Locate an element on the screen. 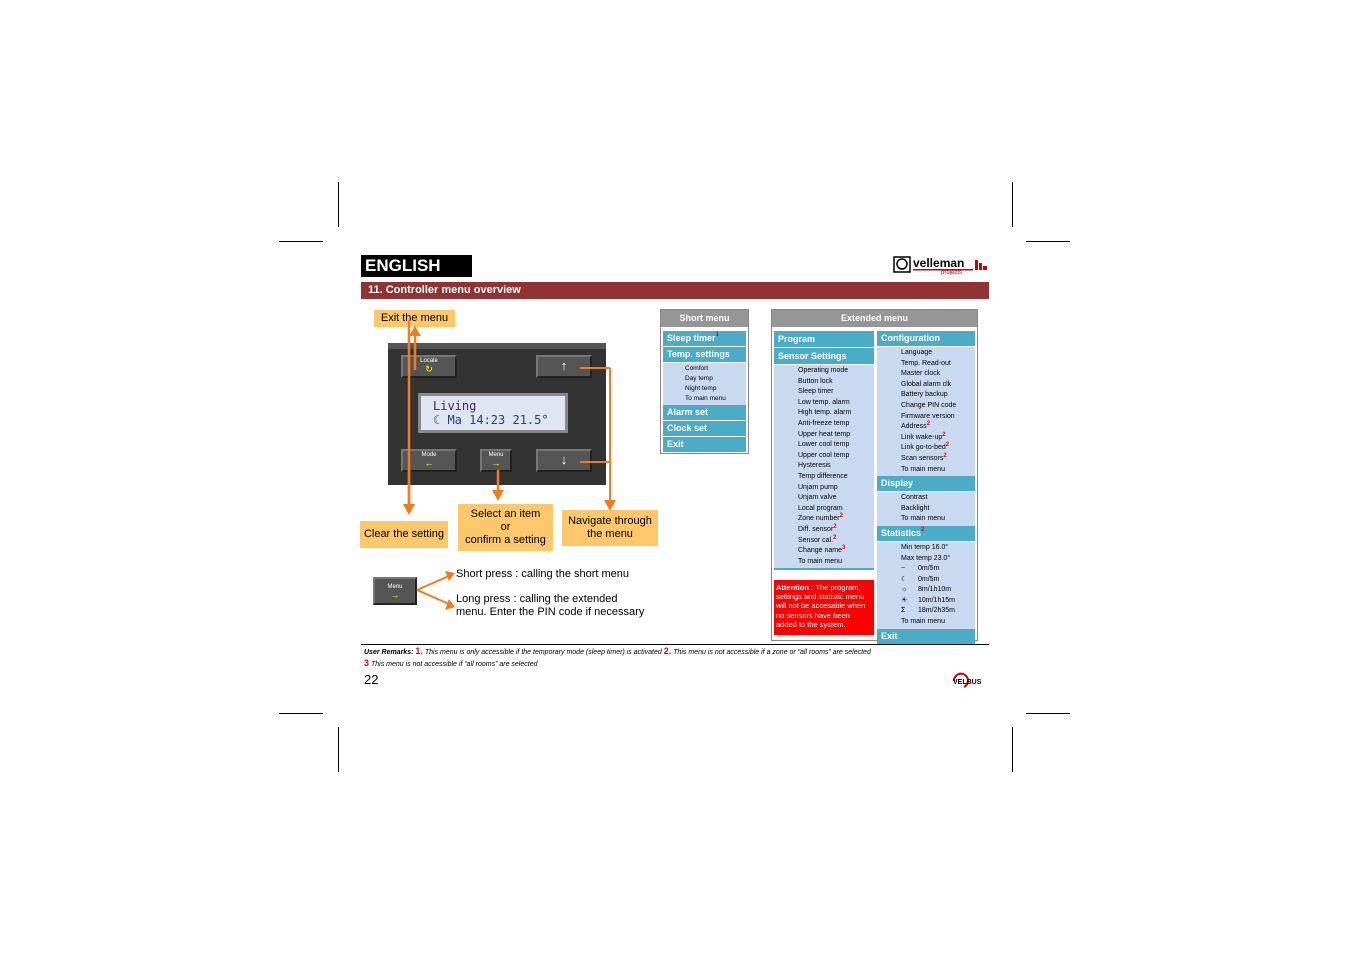 Image resolution: width=1350 pixels, height=954 pixels. submenu-item: Master clock is located at coordinates (938, 374).